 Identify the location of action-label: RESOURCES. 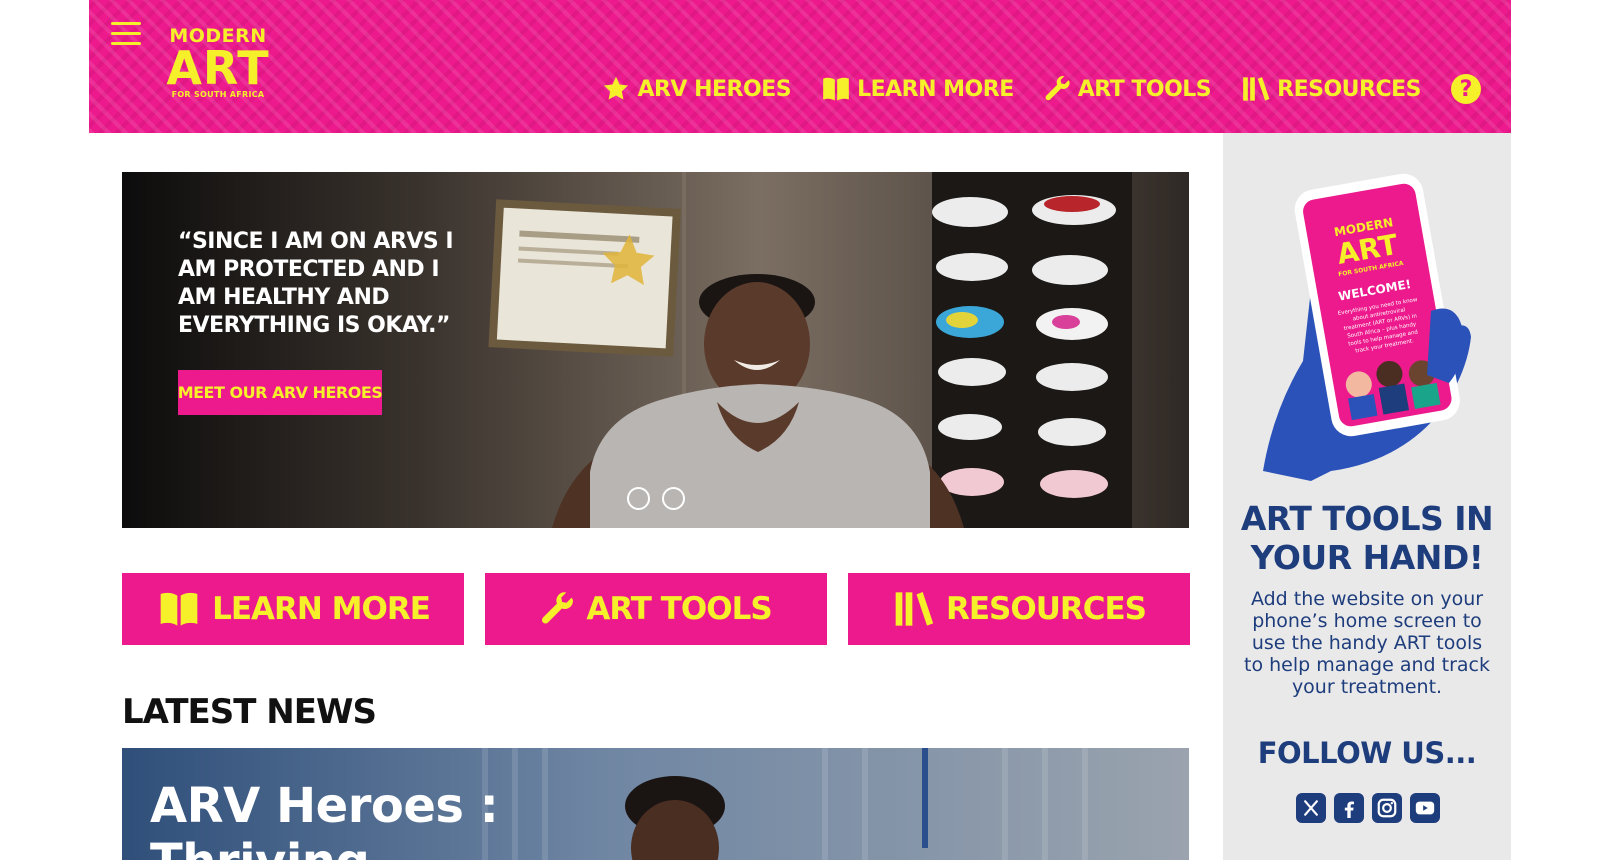
(1046, 609).